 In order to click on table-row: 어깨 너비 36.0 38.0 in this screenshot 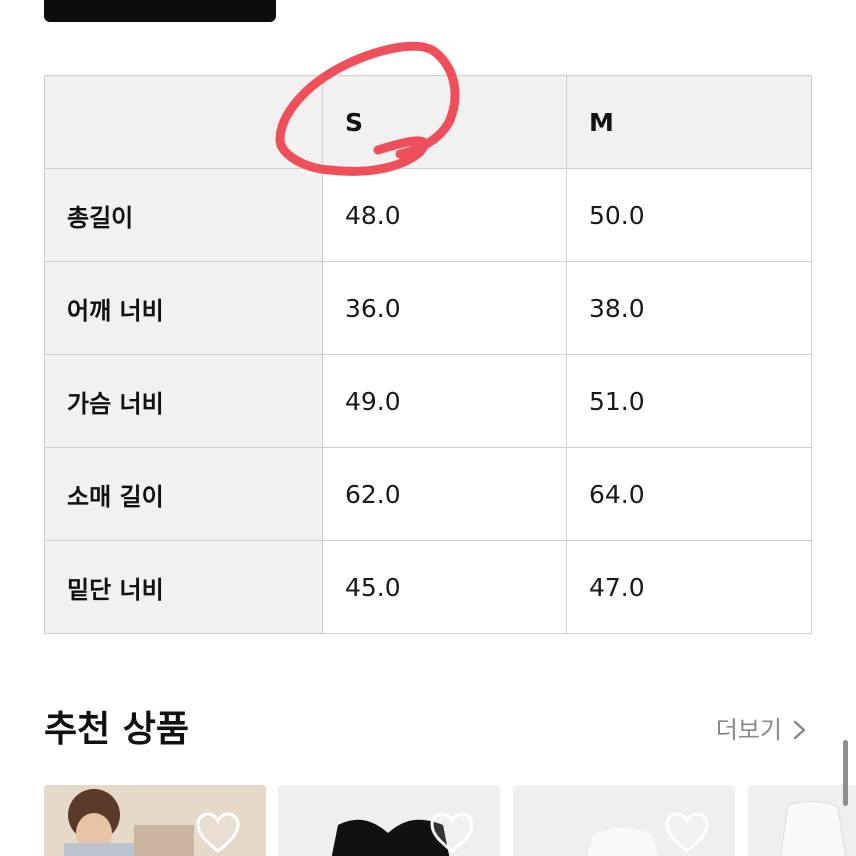, I will do `click(428, 308)`.